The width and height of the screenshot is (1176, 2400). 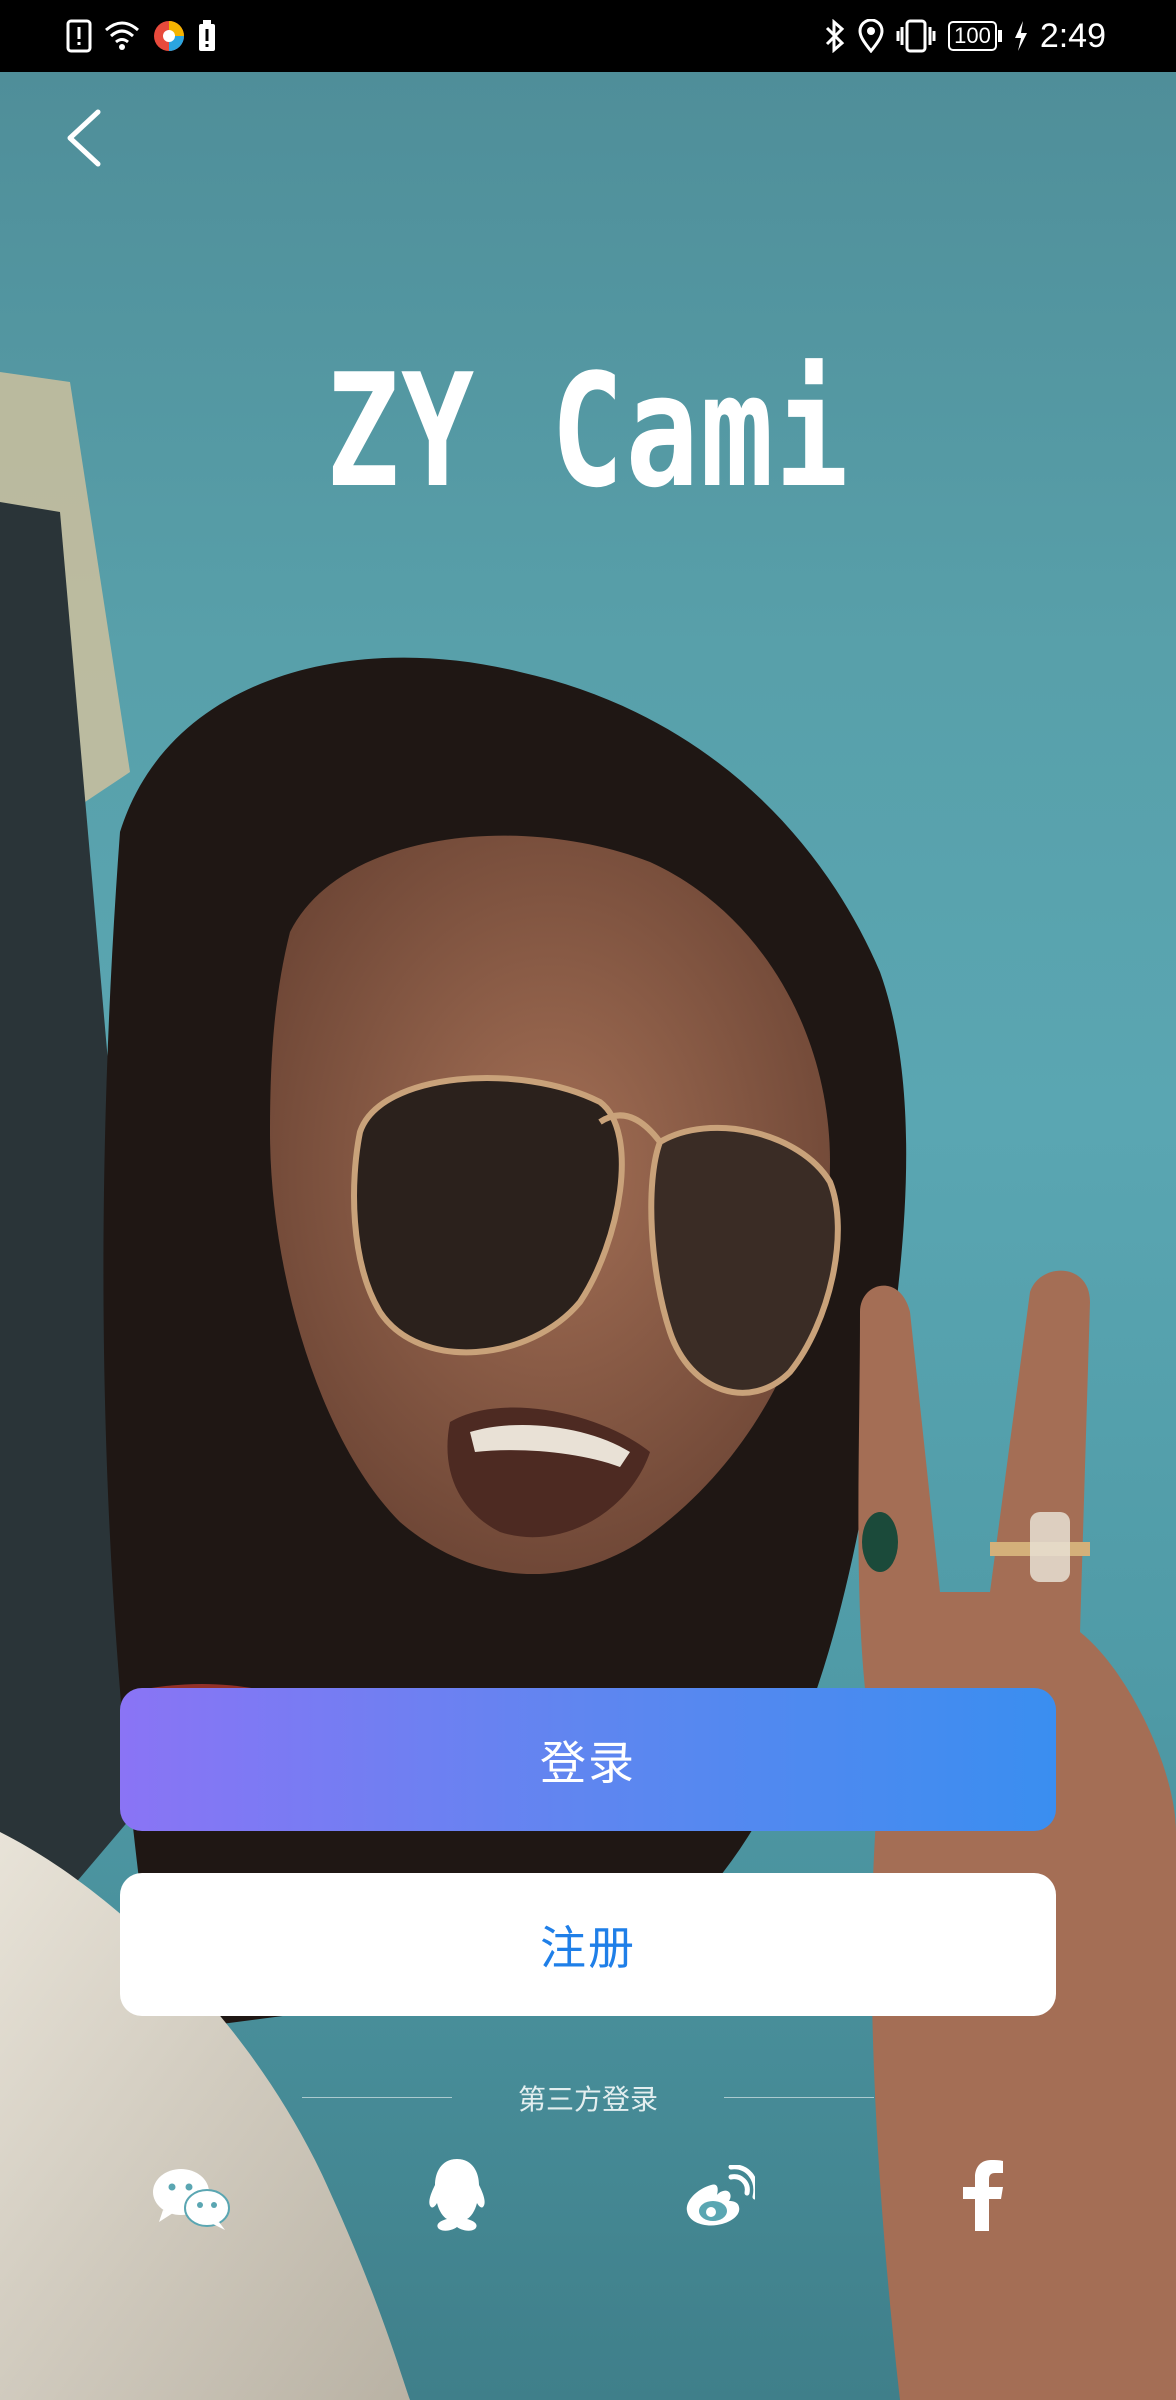 I want to click on social-login-row, so click(x=588, y=2200).